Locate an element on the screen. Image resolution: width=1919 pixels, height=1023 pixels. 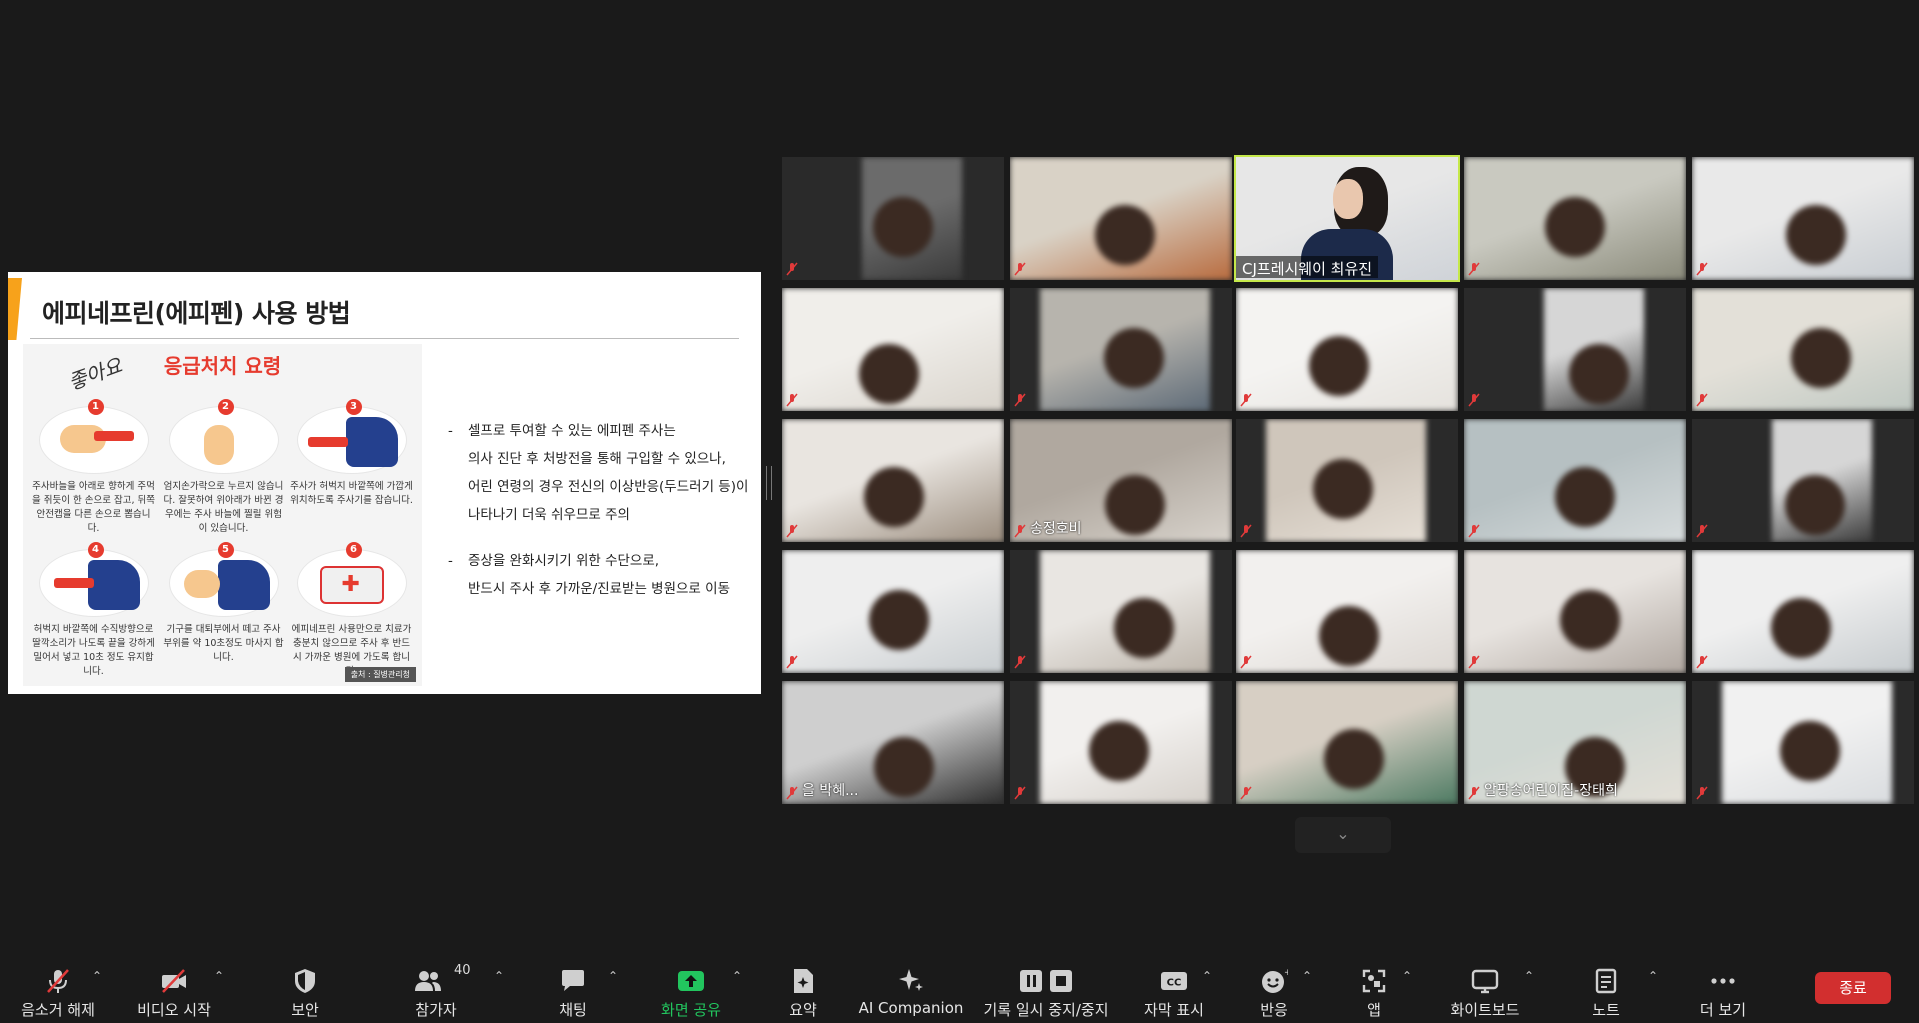
apps-options-caret: ⌃ is located at coordinates (1407, 976).